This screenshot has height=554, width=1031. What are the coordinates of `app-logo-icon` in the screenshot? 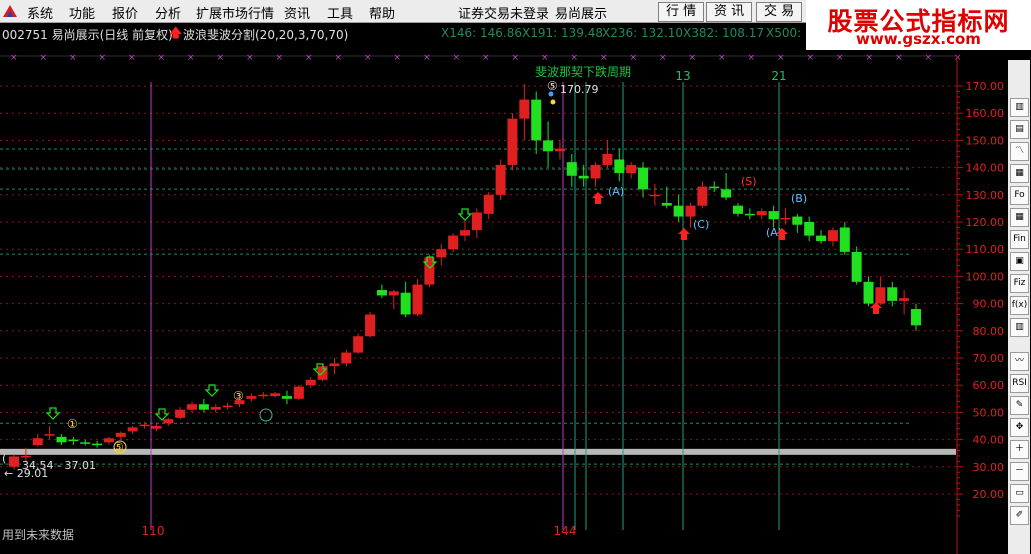 It's located at (10, 11).